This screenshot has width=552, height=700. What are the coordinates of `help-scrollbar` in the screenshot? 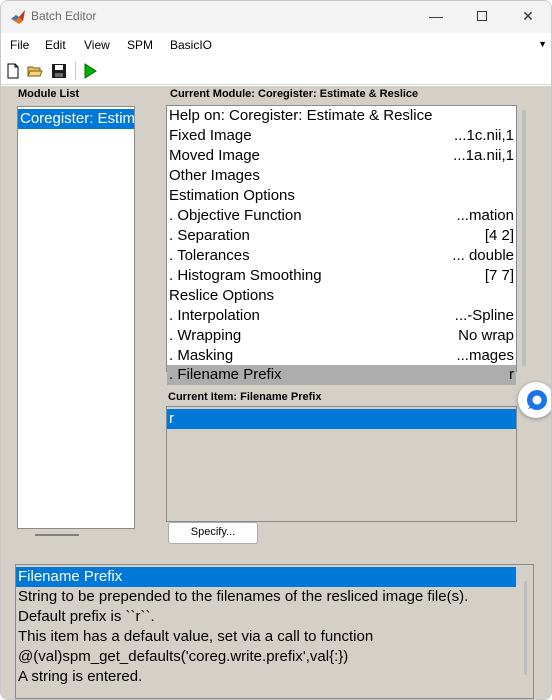 It's located at (525, 628).